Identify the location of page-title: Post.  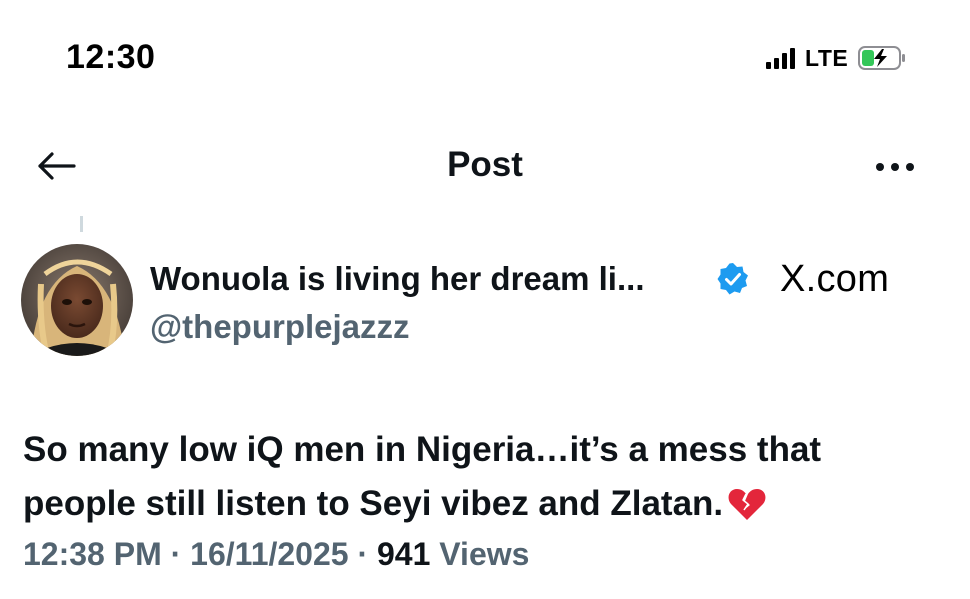
(485, 164).